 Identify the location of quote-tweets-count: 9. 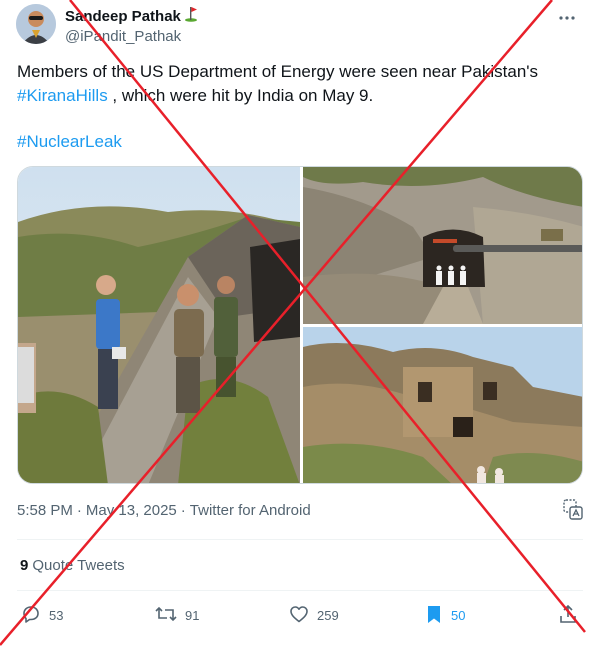
(24, 565).